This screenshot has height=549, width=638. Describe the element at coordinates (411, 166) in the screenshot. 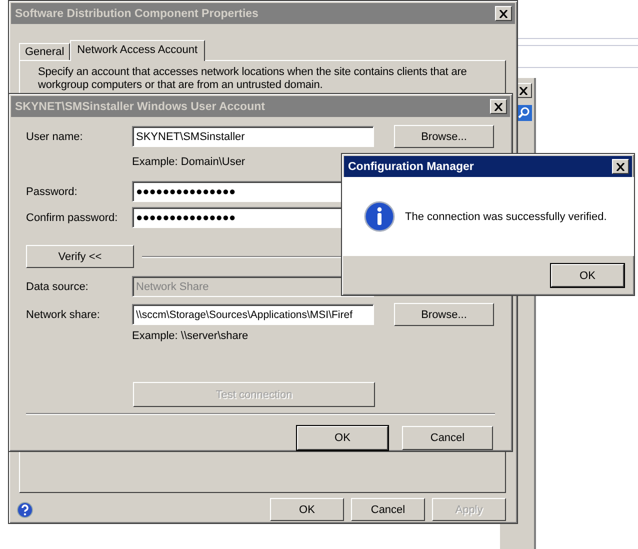

I see `window-title: Configuration Manager` at that location.